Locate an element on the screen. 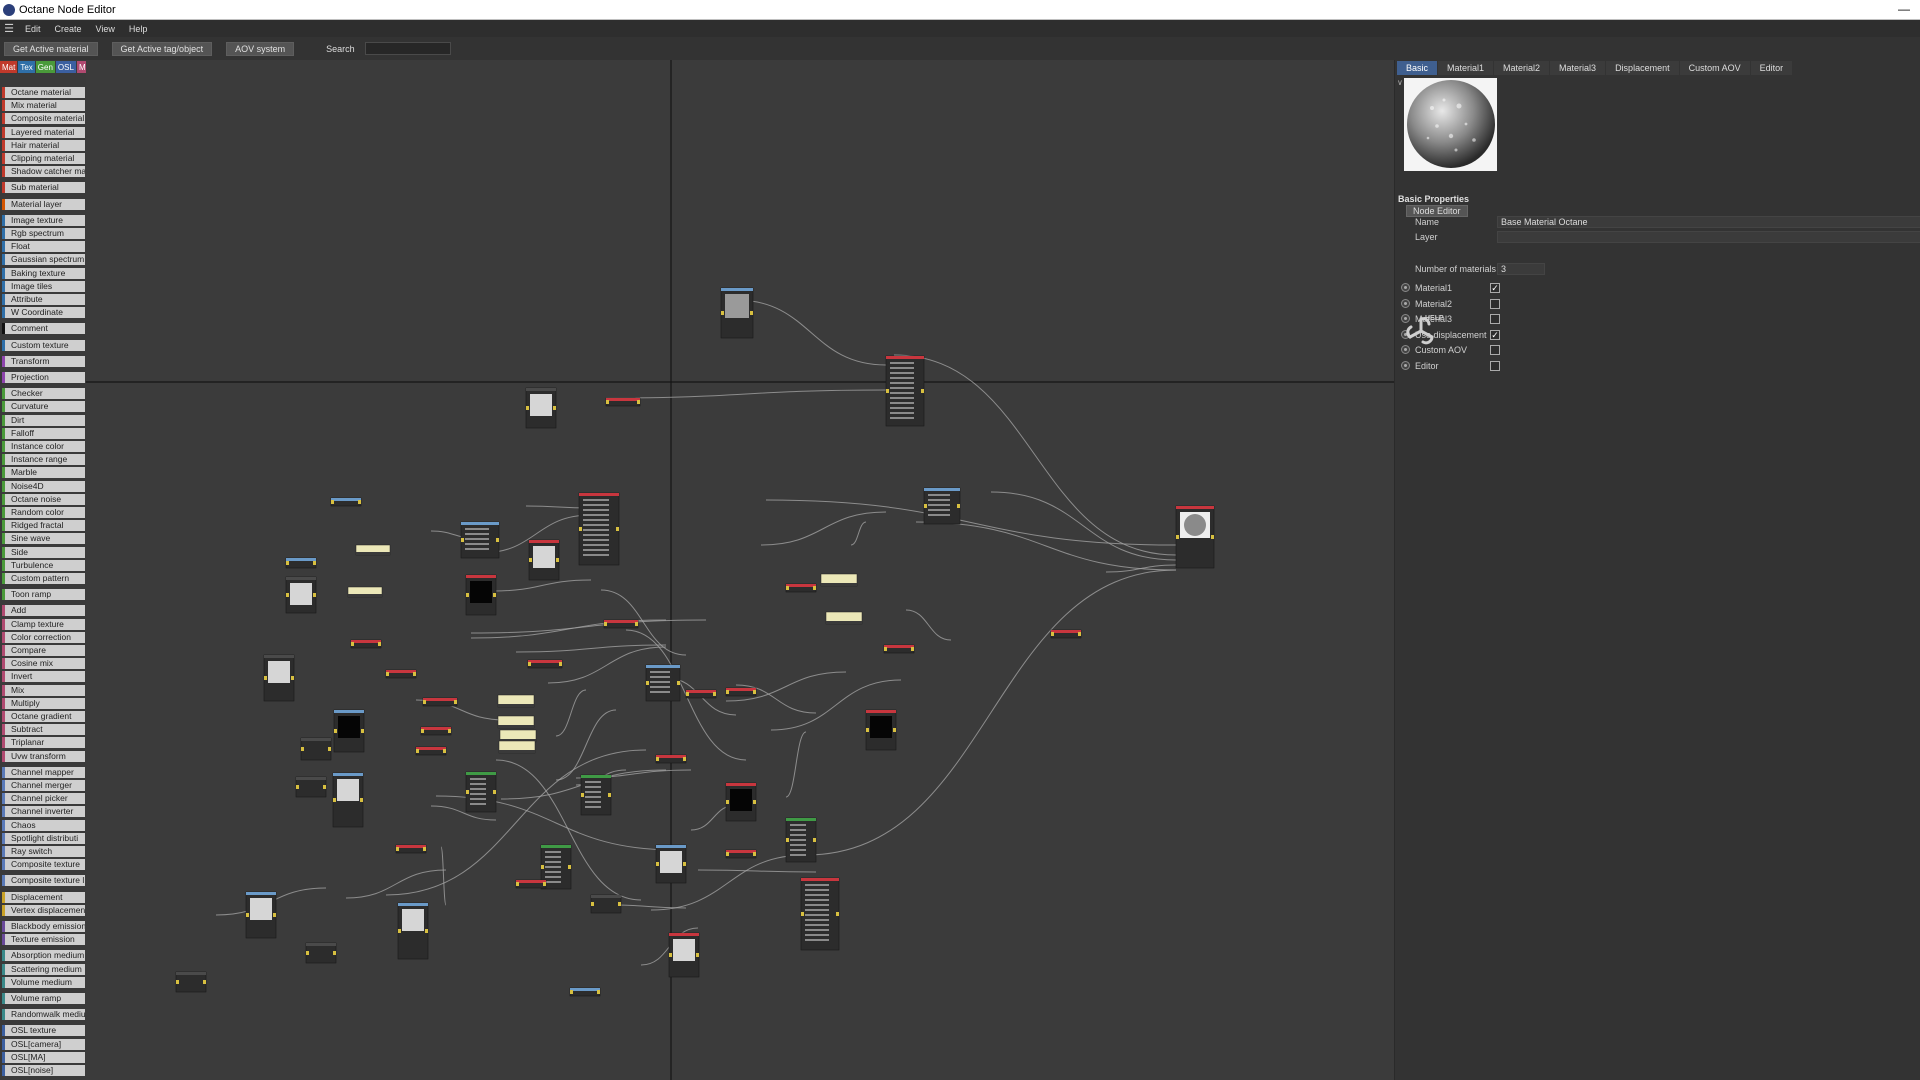 The height and width of the screenshot is (1080, 1920). menu-create: Create is located at coordinates (68, 29).